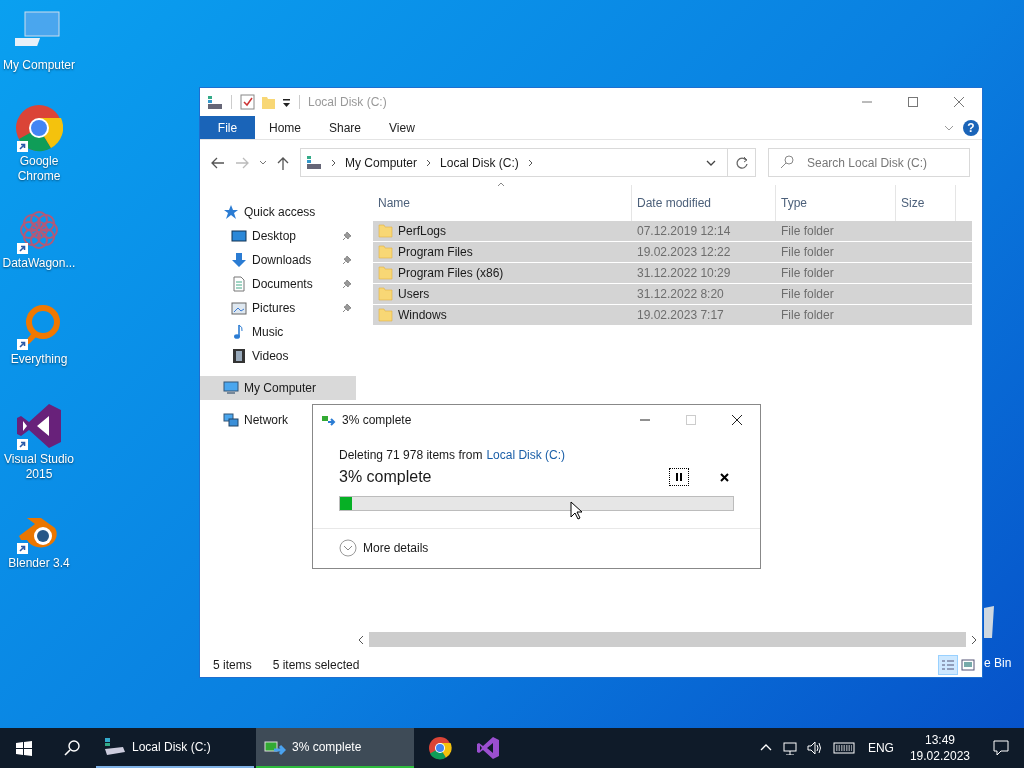 The image size is (1024, 768). Describe the element at coordinates (971, 127) in the screenshot. I see `help-button: ?` at that location.